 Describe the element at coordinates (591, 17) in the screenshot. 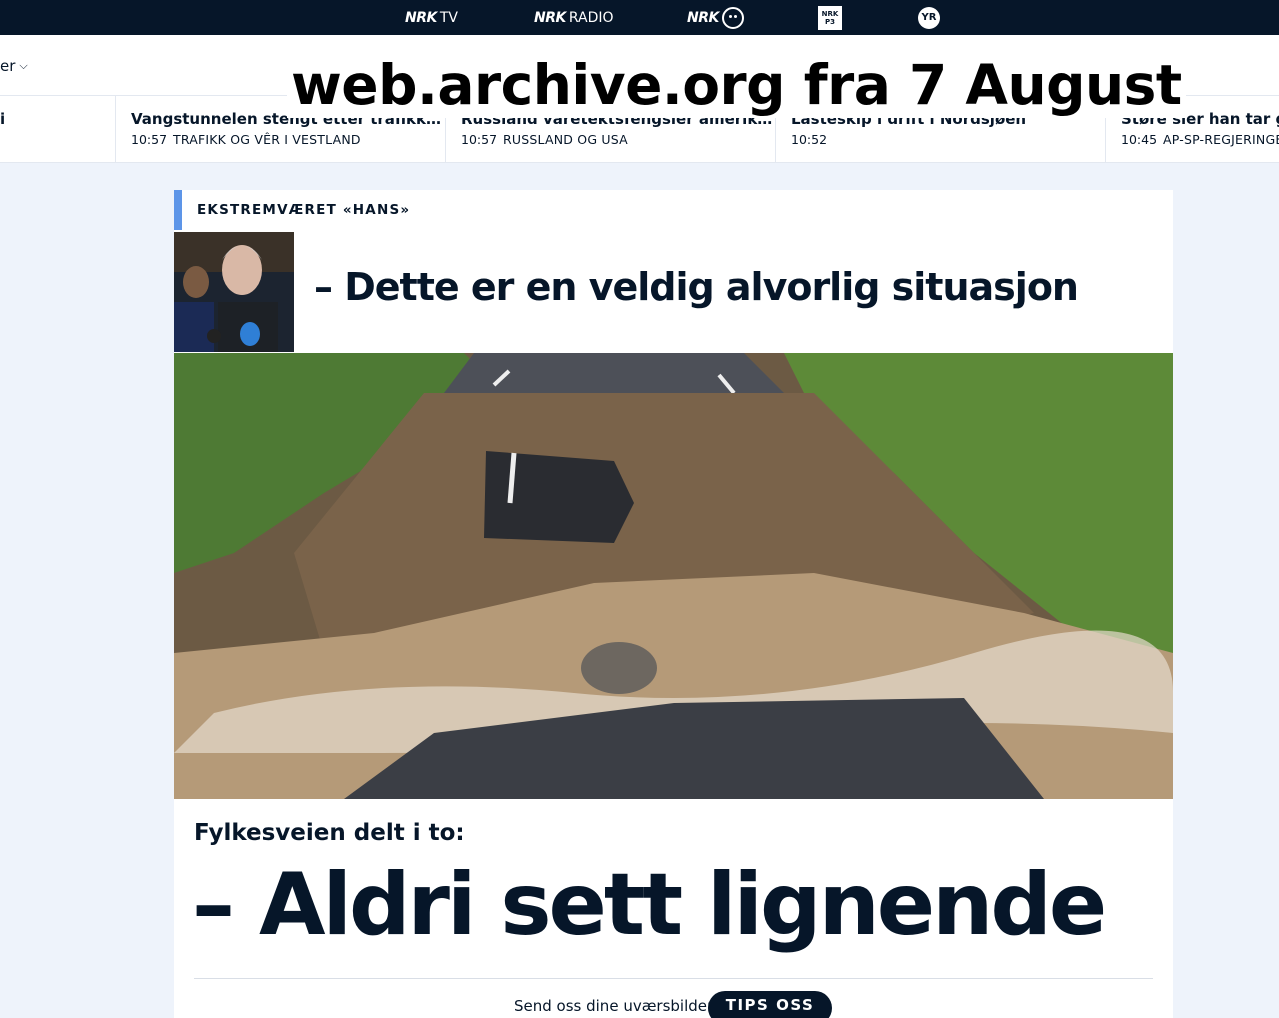

I see `nrk-radio-label: RADIO` at that location.